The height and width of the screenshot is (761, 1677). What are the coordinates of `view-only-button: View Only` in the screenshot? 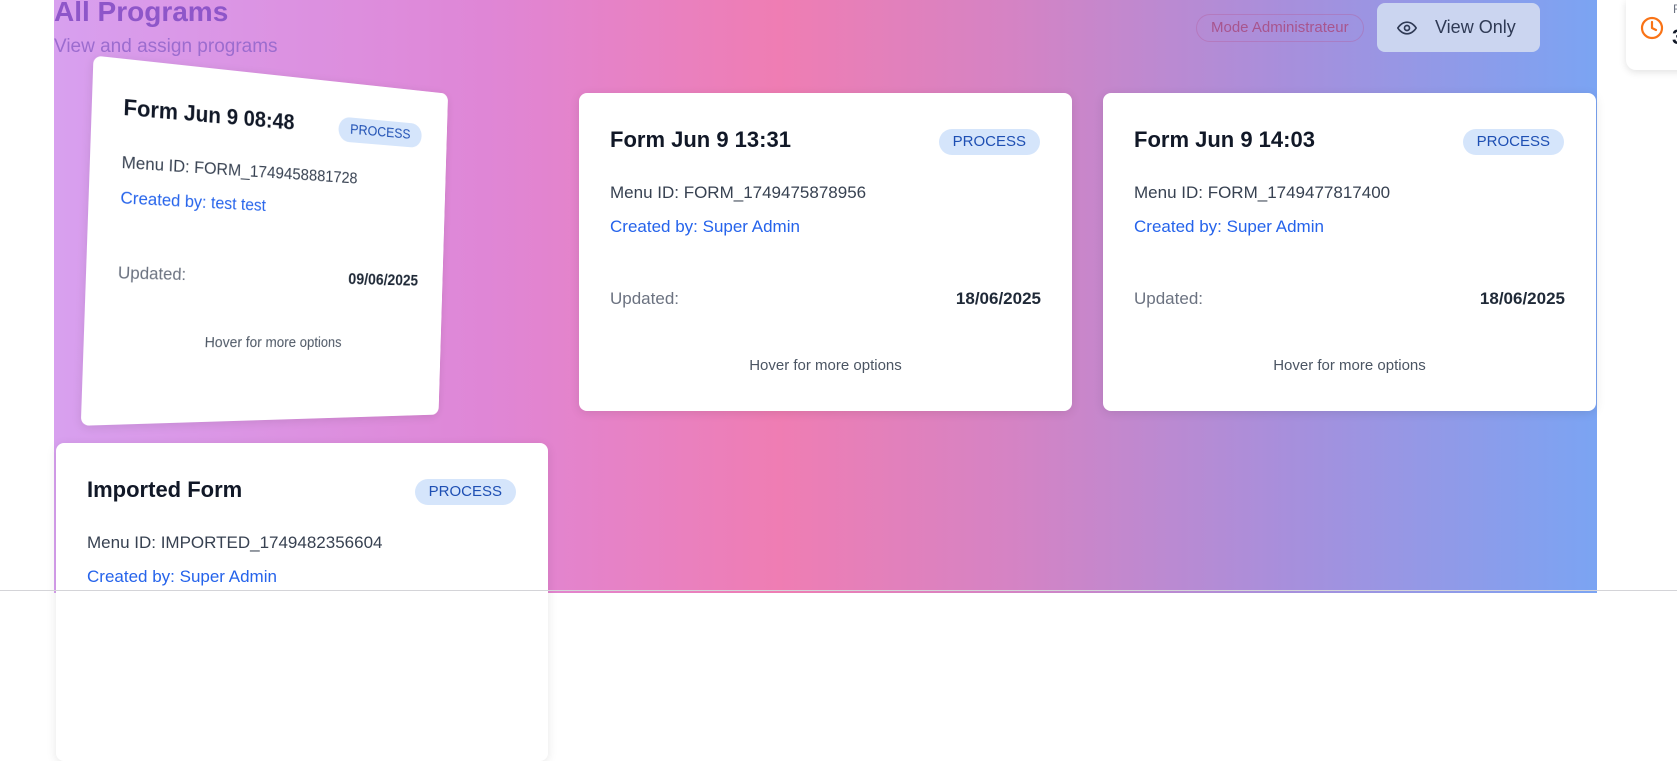 It's located at (1458, 27).